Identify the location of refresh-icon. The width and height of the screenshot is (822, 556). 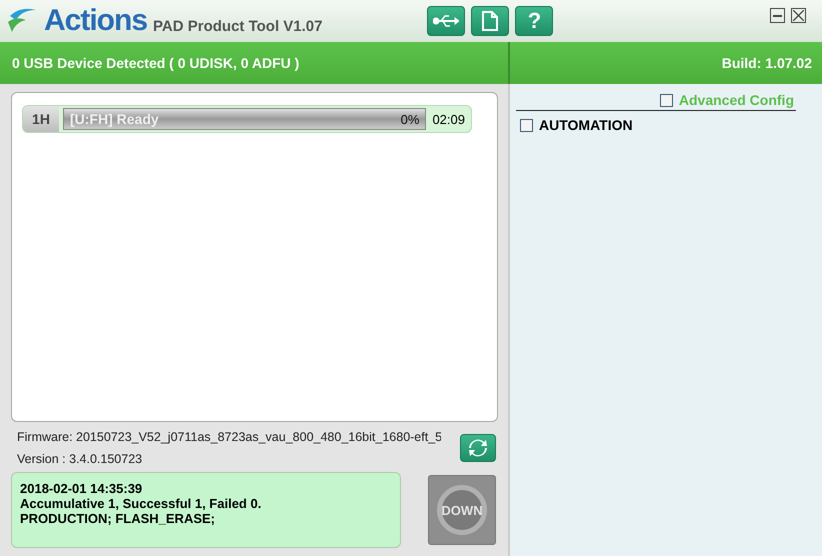
(478, 448).